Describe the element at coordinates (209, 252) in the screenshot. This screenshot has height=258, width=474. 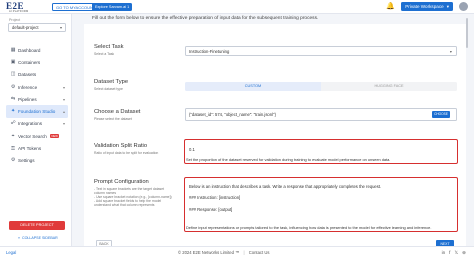
I see `copyright-text: © 2024 E2E Networks Limited ™` at that location.